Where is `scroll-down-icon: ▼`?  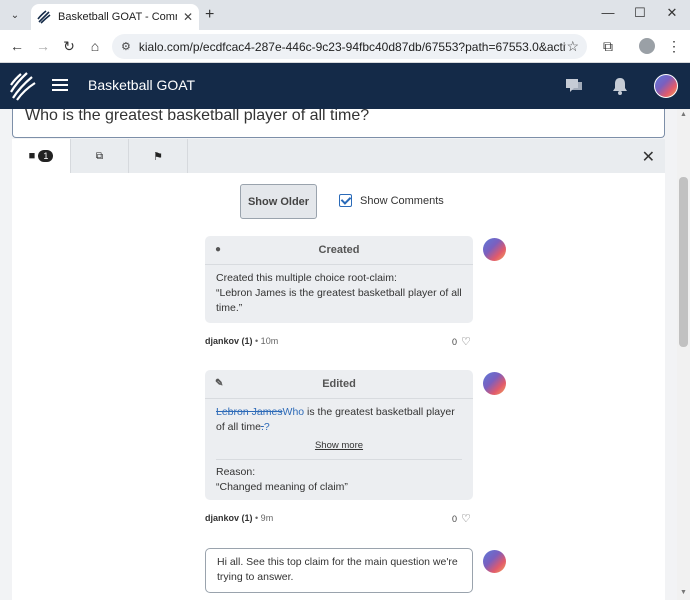
scroll-down-icon: ▼ is located at coordinates (683, 592).